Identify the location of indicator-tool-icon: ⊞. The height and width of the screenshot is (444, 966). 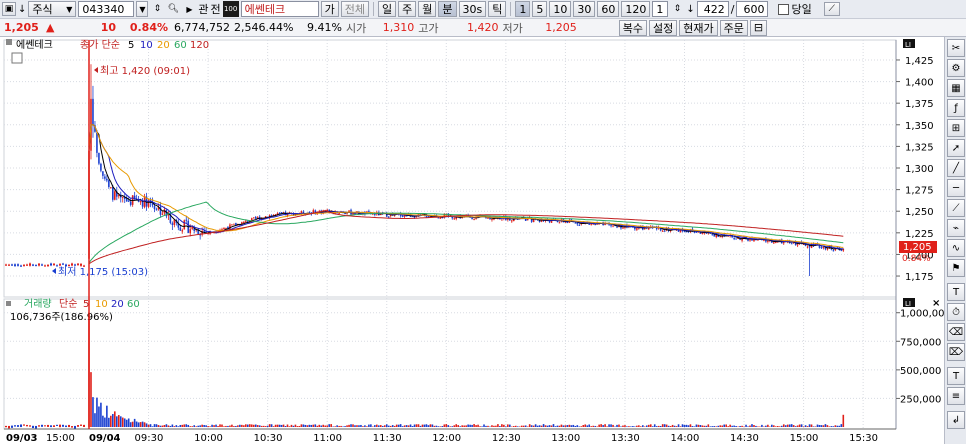
(956, 128).